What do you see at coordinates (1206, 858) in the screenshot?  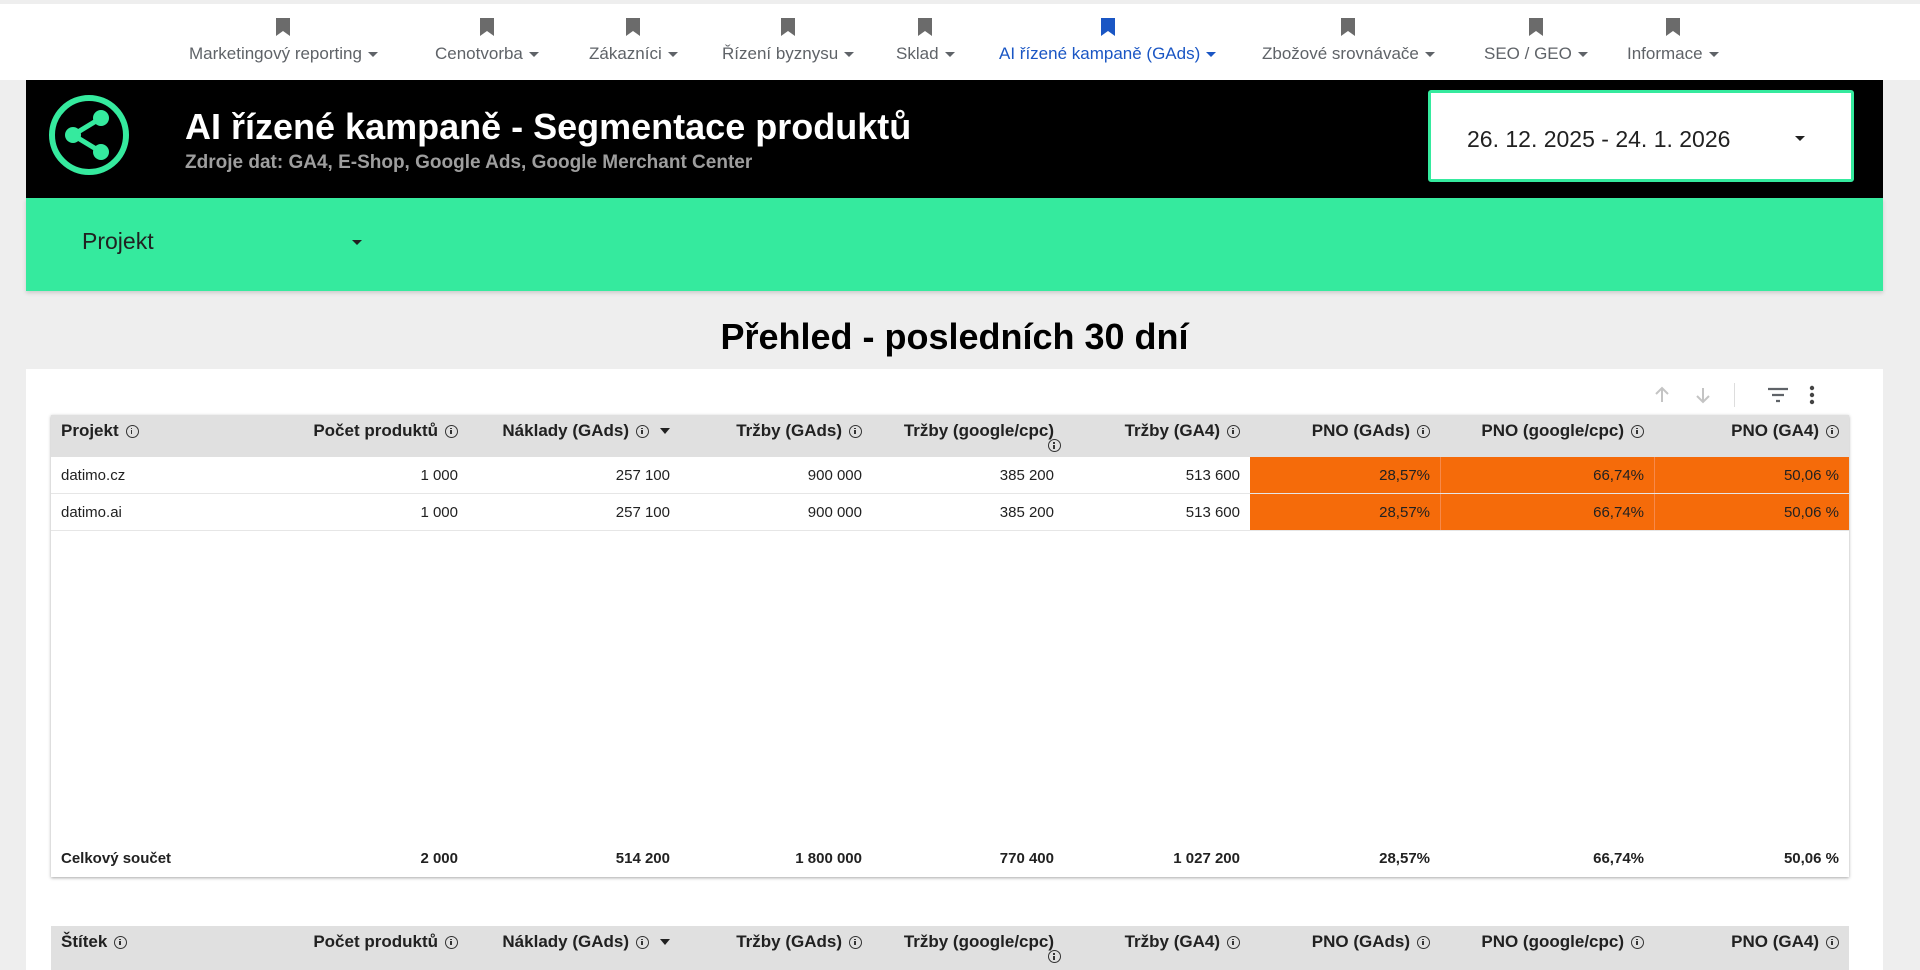 I see `totals-cell: 1 027 200` at bounding box center [1206, 858].